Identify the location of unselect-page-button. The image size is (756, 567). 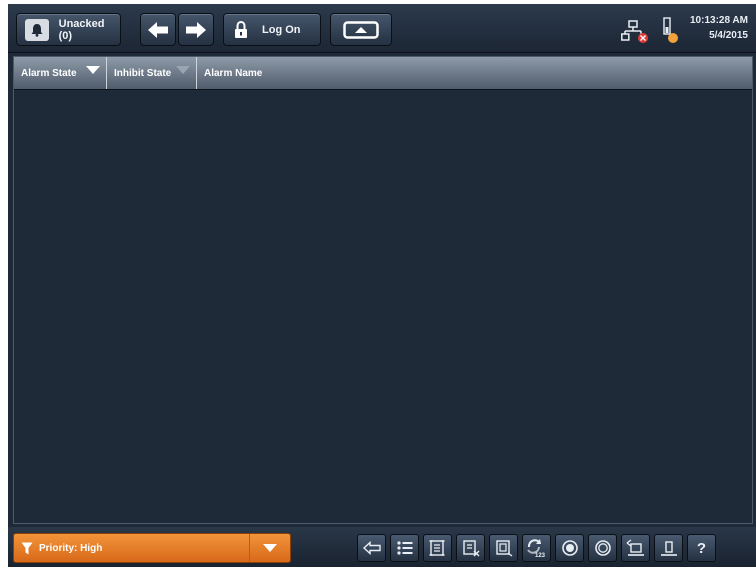
(470, 548).